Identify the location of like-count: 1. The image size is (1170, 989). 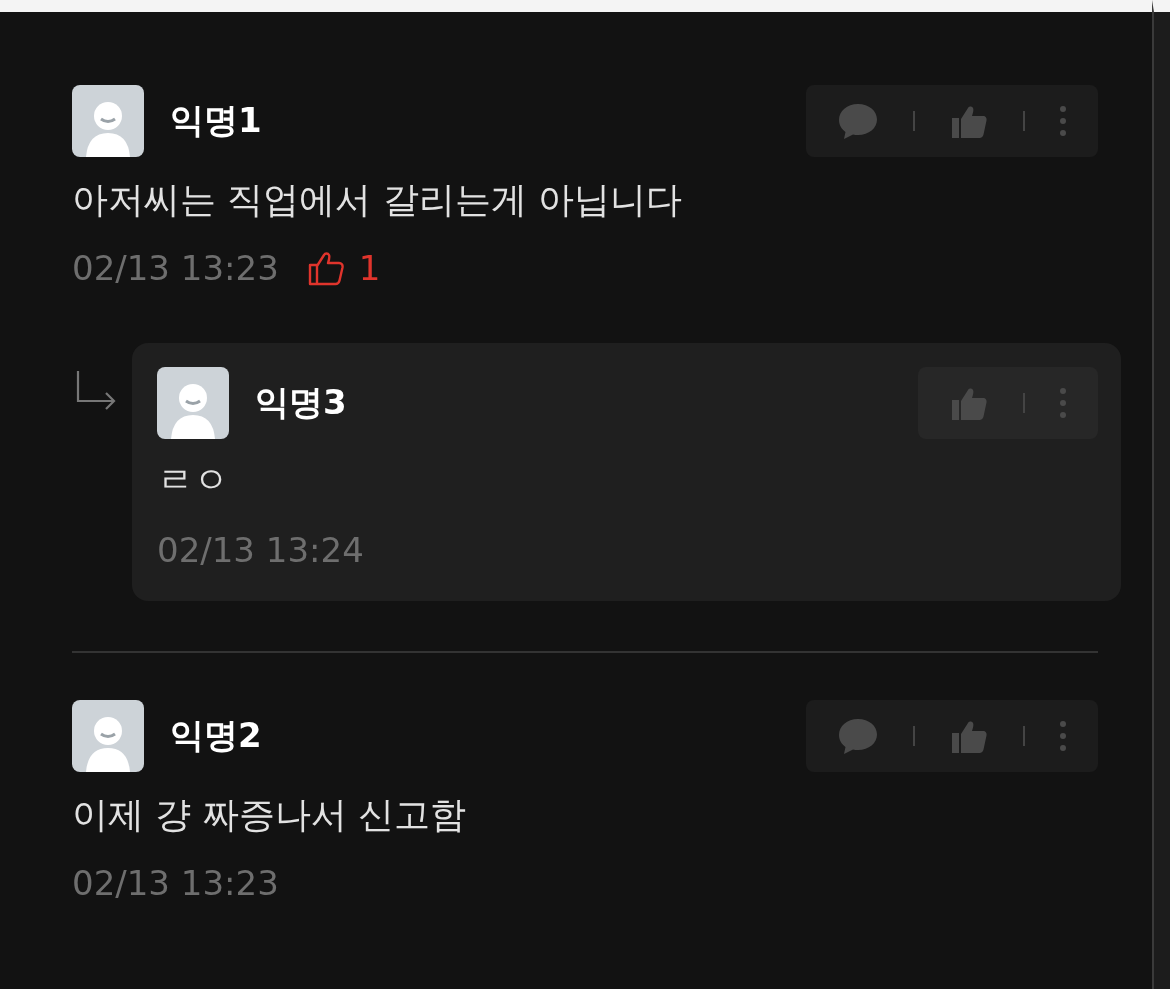
(369, 268).